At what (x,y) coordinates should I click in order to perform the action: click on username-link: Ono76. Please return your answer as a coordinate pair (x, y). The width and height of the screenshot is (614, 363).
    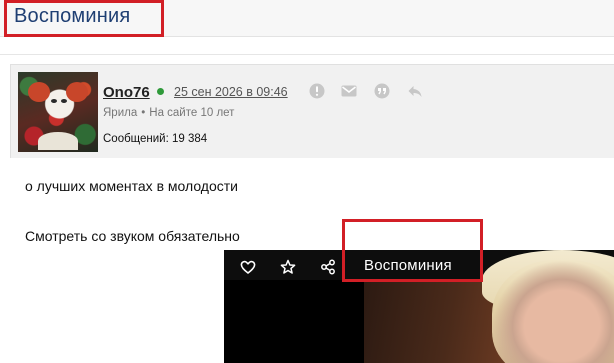
    Looking at the image, I should click on (126, 92).